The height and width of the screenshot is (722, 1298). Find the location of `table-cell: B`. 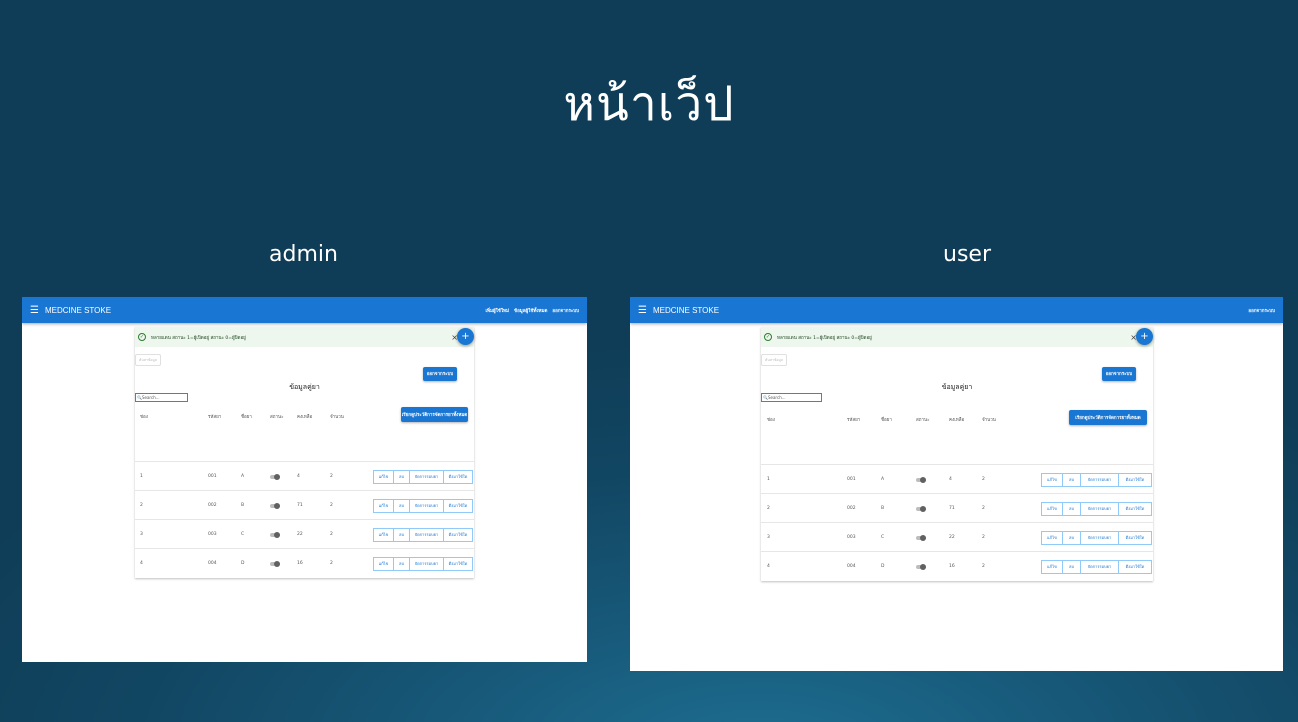

table-cell: B is located at coordinates (883, 508).